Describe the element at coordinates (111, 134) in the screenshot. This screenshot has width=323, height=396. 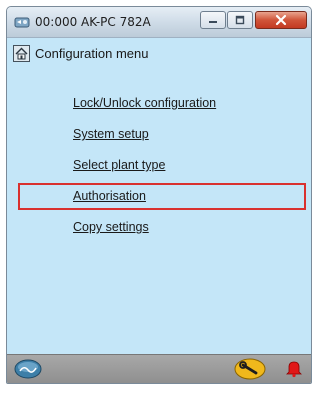
I see `menu-item-system-setup: System setup` at that location.